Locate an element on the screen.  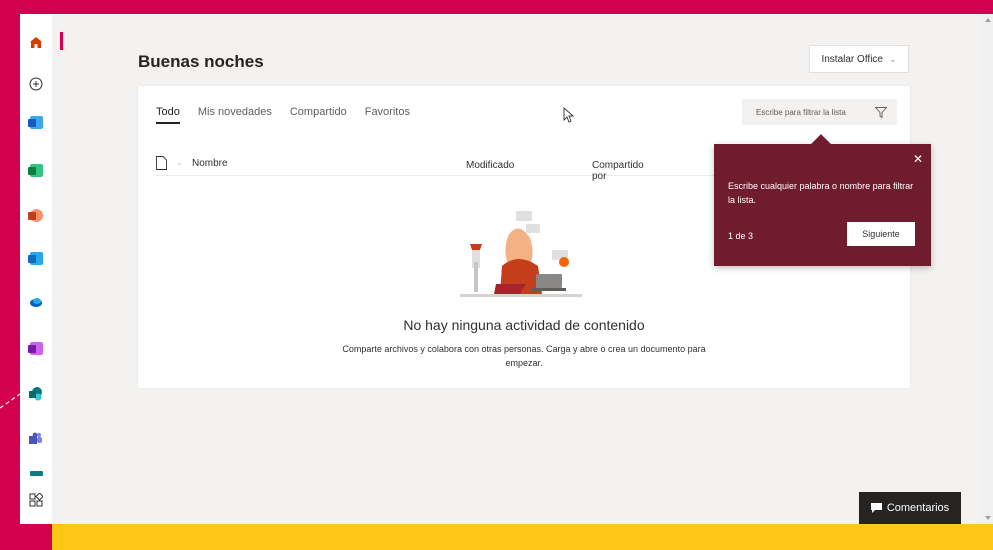
tab-favorites: Favoritos is located at coordinates (387, 115).